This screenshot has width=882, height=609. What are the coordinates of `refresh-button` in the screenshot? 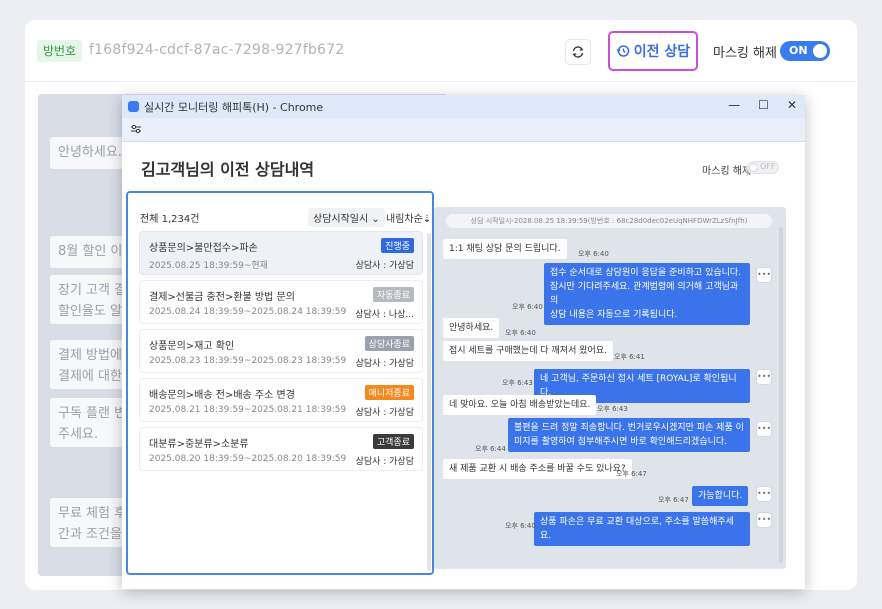 It's located at (578, 52).